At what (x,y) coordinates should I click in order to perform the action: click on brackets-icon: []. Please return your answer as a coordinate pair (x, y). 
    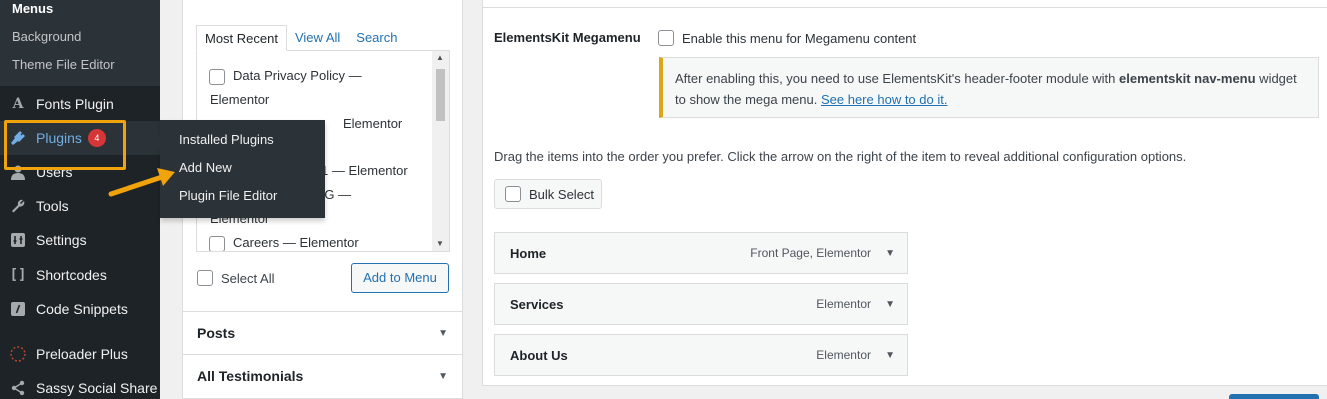
    Looking at the image, I should click on (18, 275).